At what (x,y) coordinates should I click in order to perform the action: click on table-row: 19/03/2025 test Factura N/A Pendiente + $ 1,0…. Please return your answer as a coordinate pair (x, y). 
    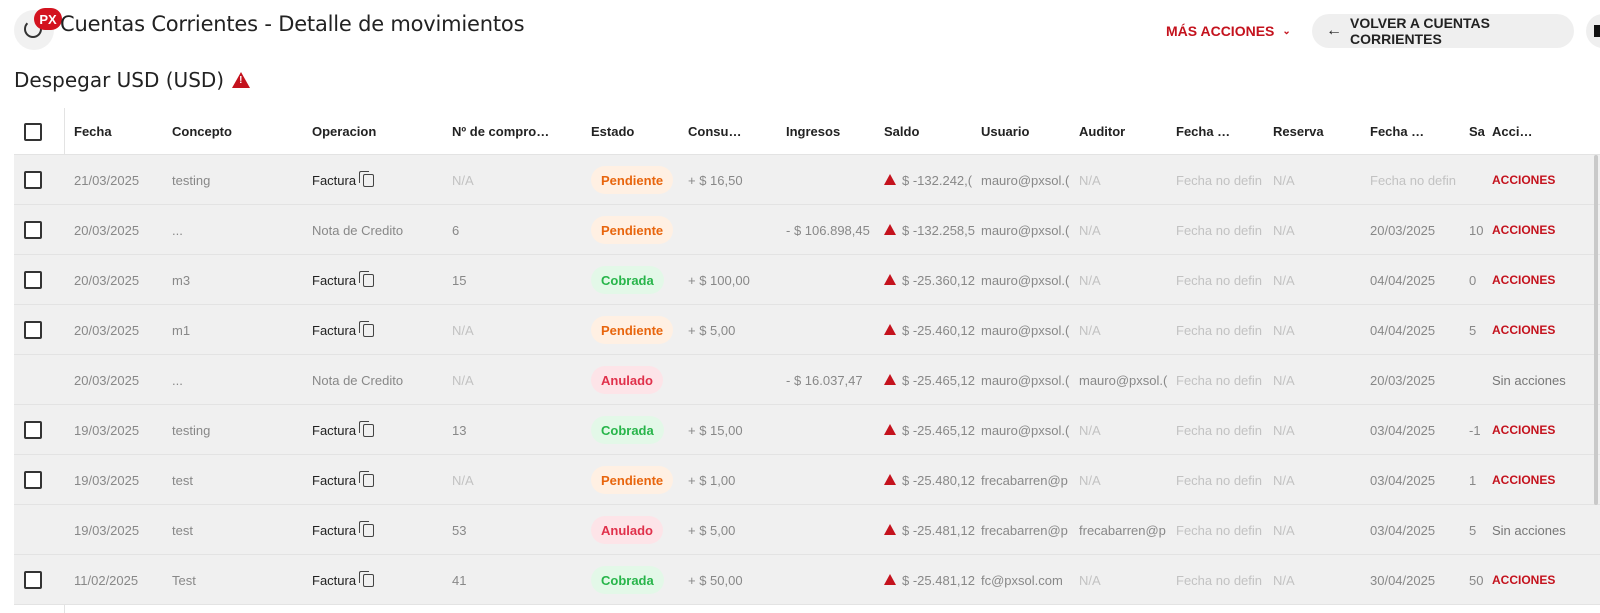
    Looking at the image, I should click on (807, 480).